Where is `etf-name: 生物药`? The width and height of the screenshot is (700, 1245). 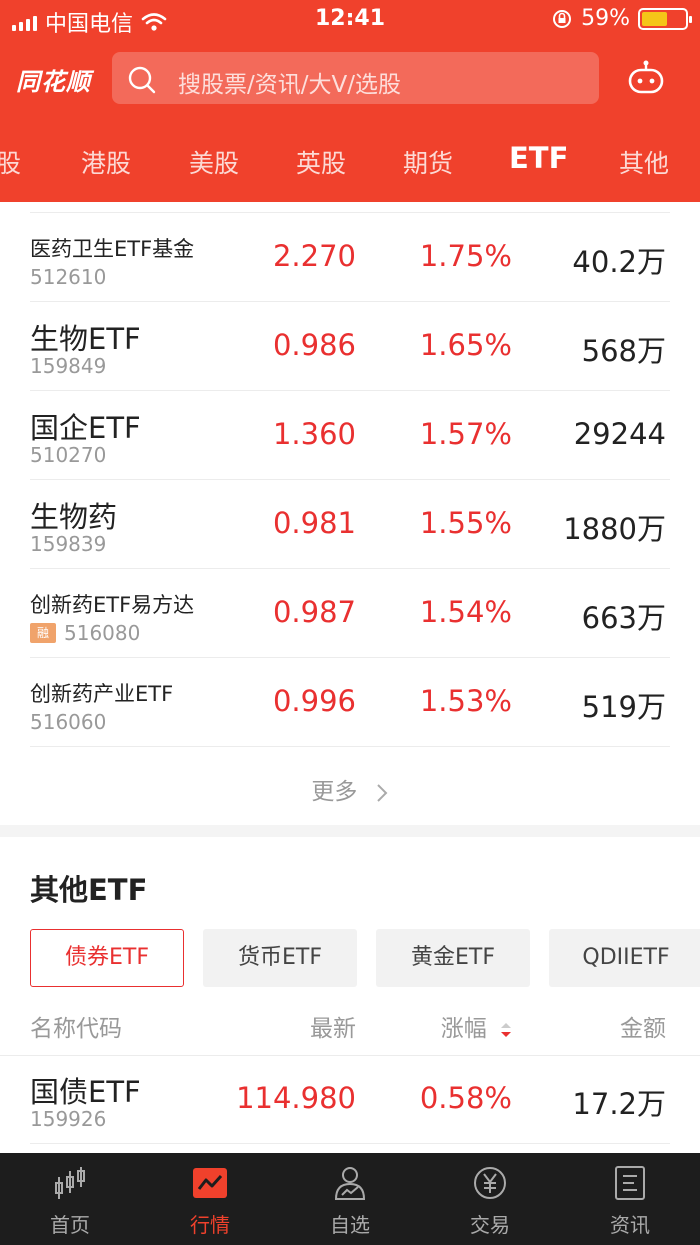 etf-name: 生物药 is located at coordinates (74, 517).